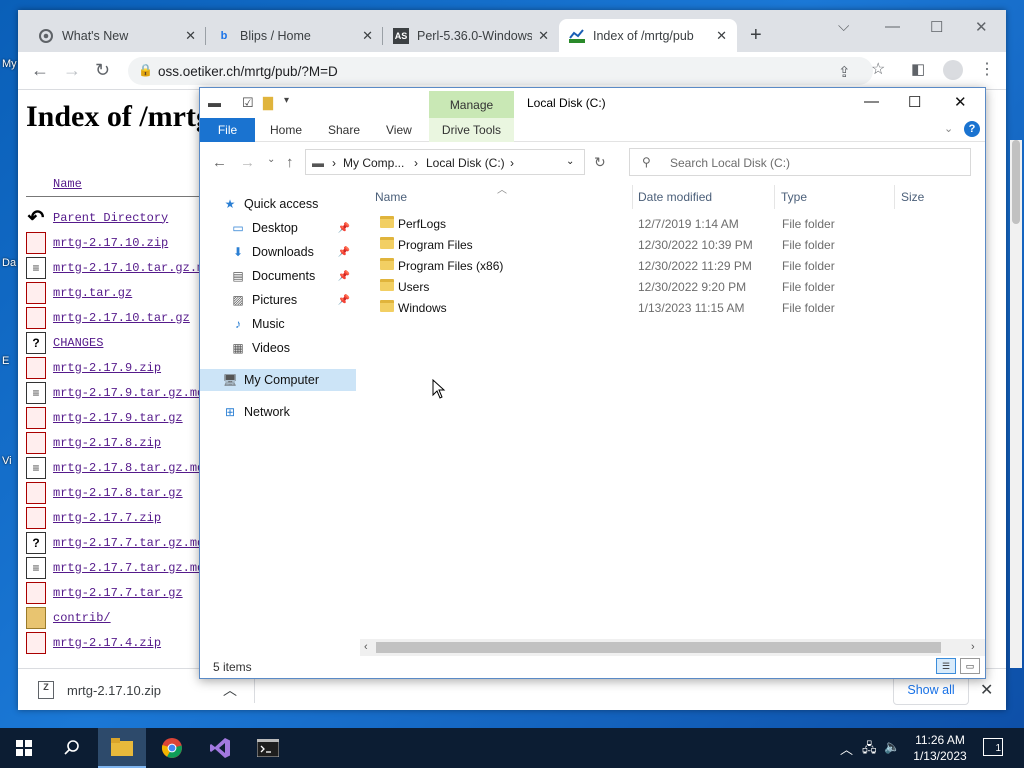  I want to click on file-link: mrtg-2.17.10.tar.gz, so click(121, 318).